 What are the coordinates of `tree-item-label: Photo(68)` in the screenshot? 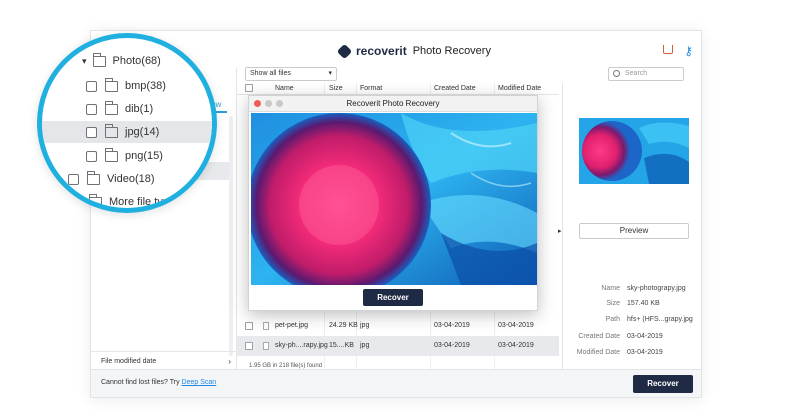 It's located at (136, 61).